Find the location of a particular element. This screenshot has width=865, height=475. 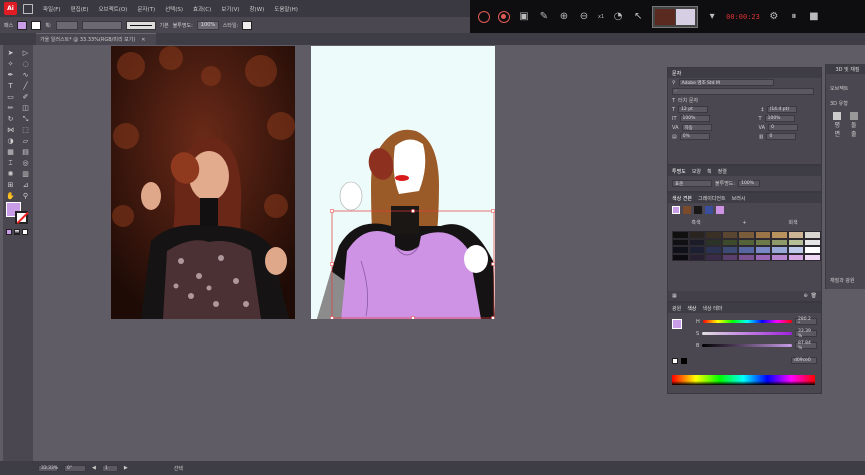

pause-icon: ⏸ is located at coordinates (794, 17).